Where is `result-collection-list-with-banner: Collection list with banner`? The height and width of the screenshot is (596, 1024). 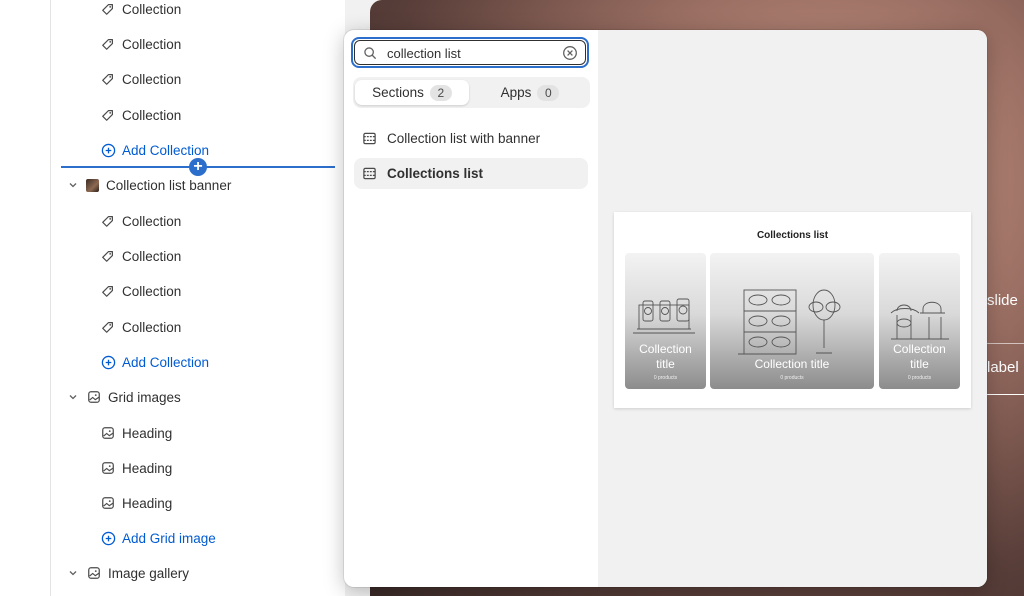 result-collection-list-with-banner: Collection list with banner is located at coordinates (471, 138).